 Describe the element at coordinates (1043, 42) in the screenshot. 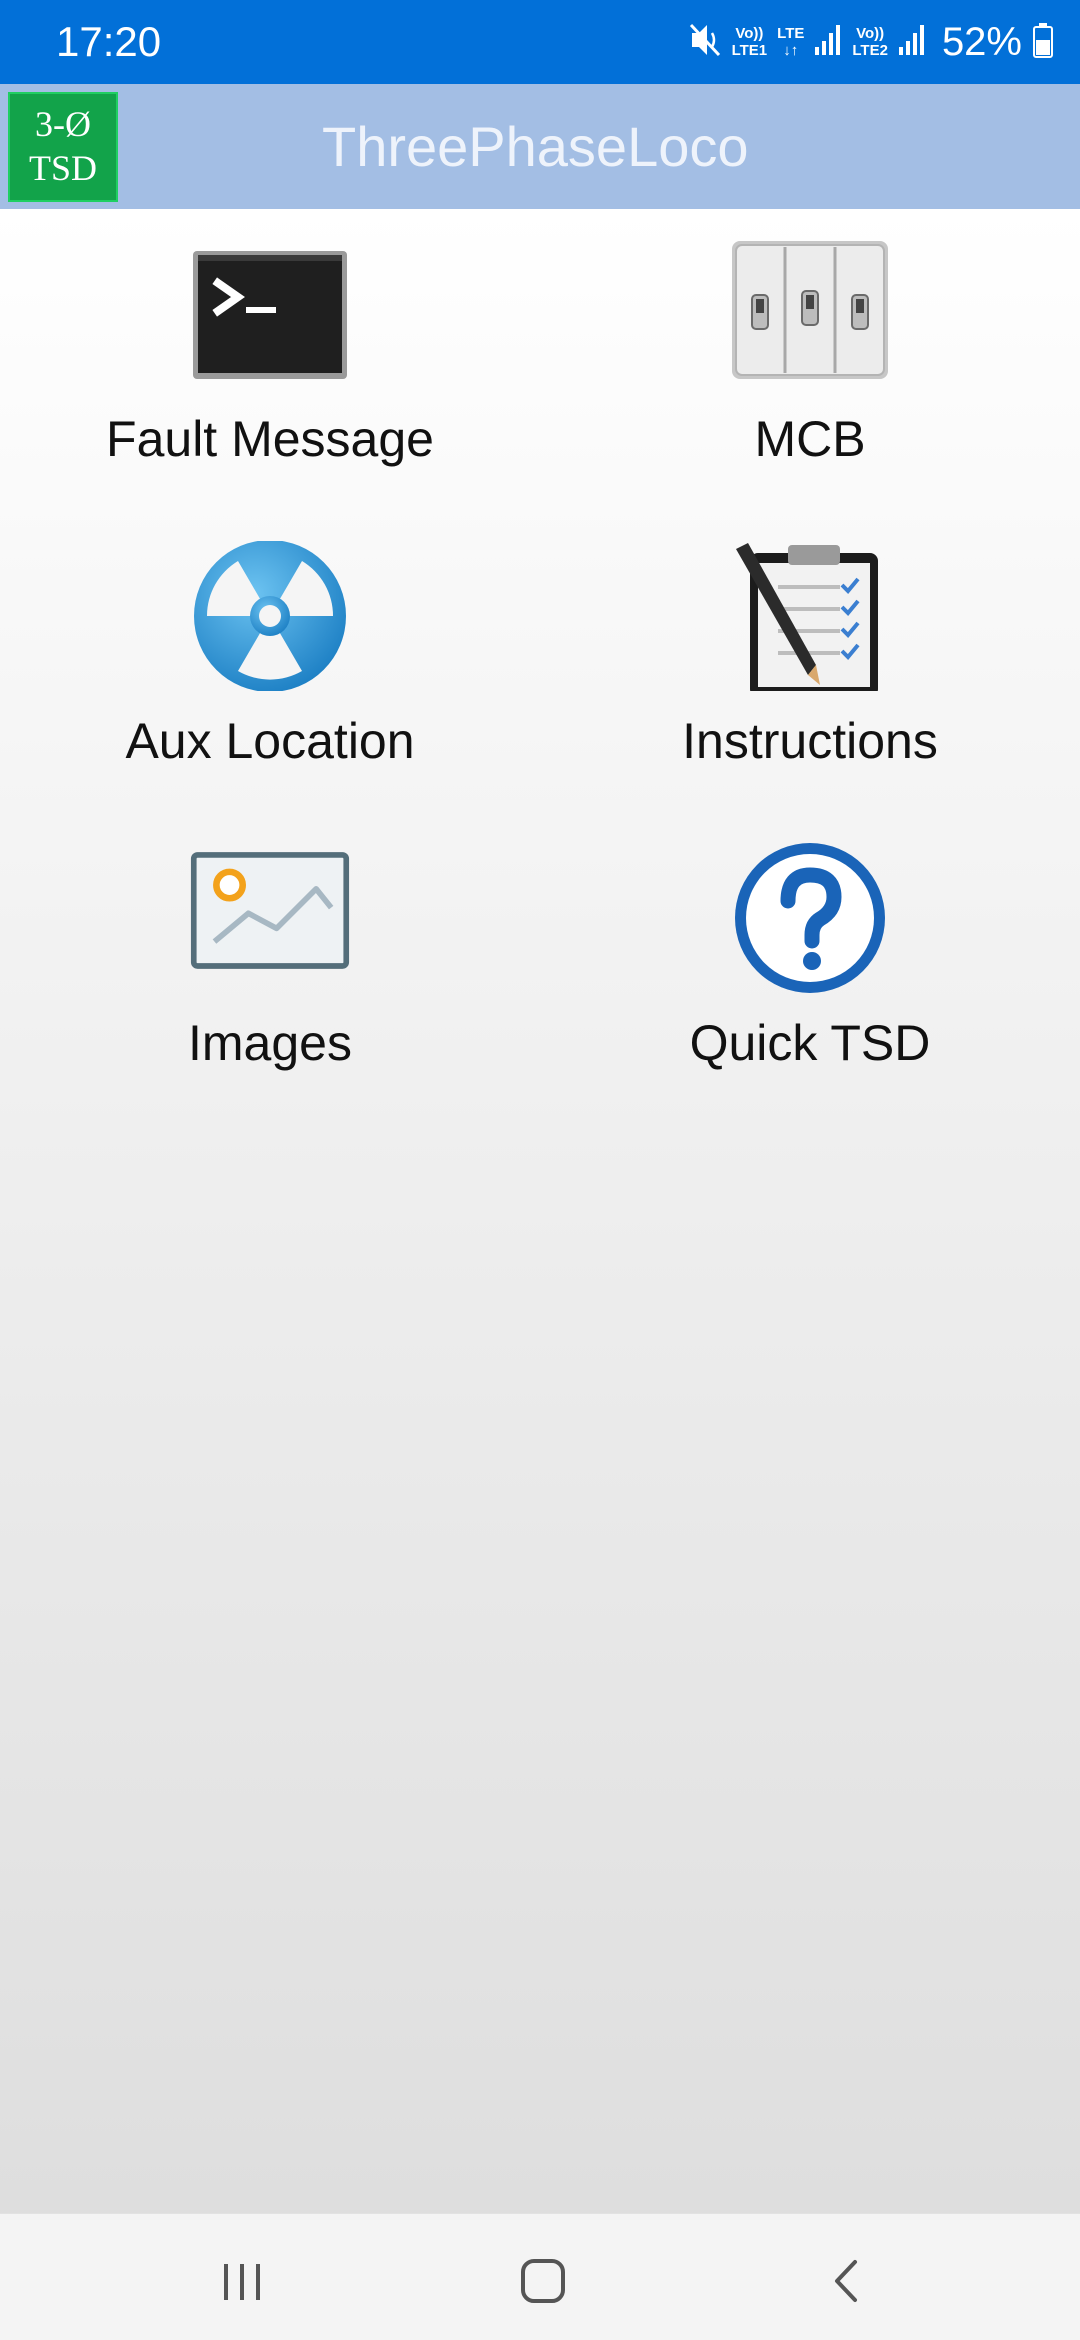

I see `battery-icon` at that location.